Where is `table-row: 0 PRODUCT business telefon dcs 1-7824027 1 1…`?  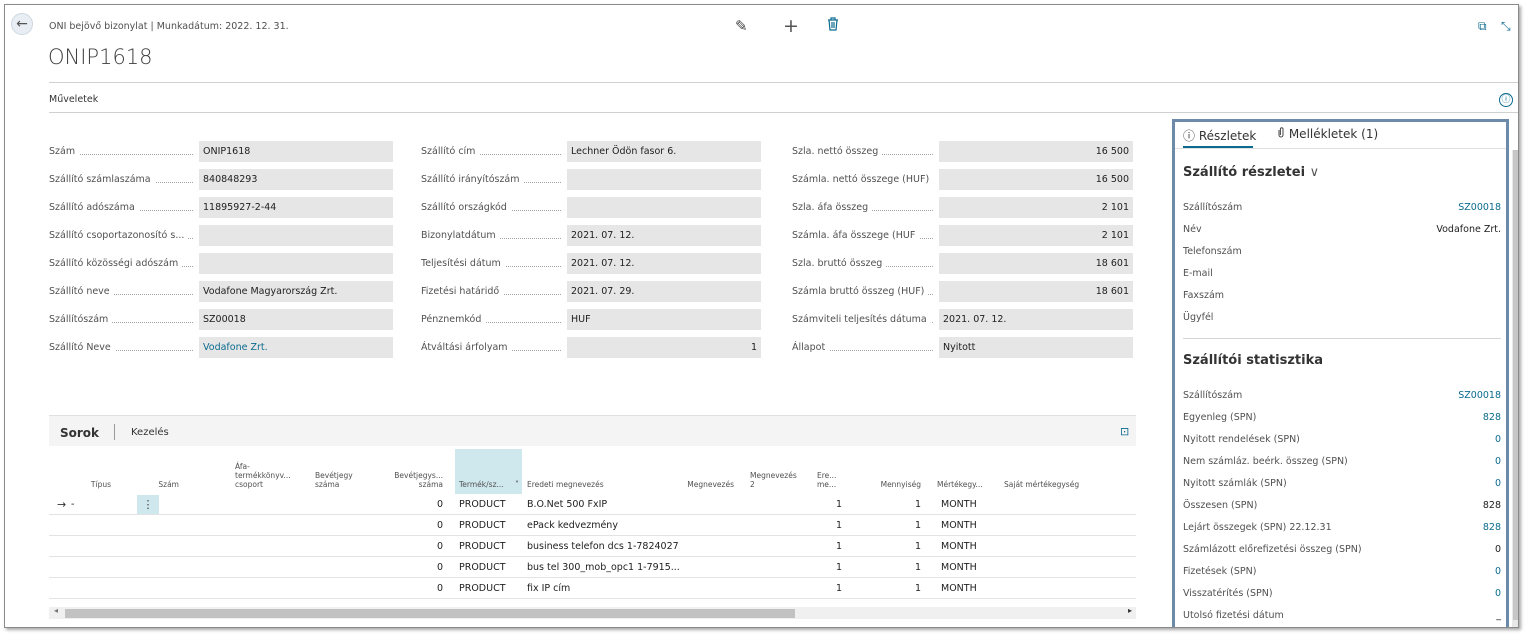 table-row: 0 PRODUCT business telefon dcs 1-7824027 1 1… is located at coordinates (592, 546).